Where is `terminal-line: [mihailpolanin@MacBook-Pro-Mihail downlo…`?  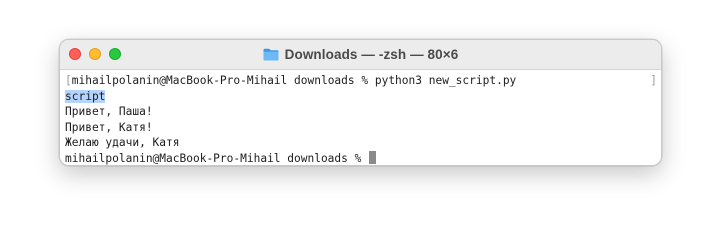 terminal-line: [mihailpolanin@MacBook-Pro-Mihail downlo… is located at coordinates (290, 81).